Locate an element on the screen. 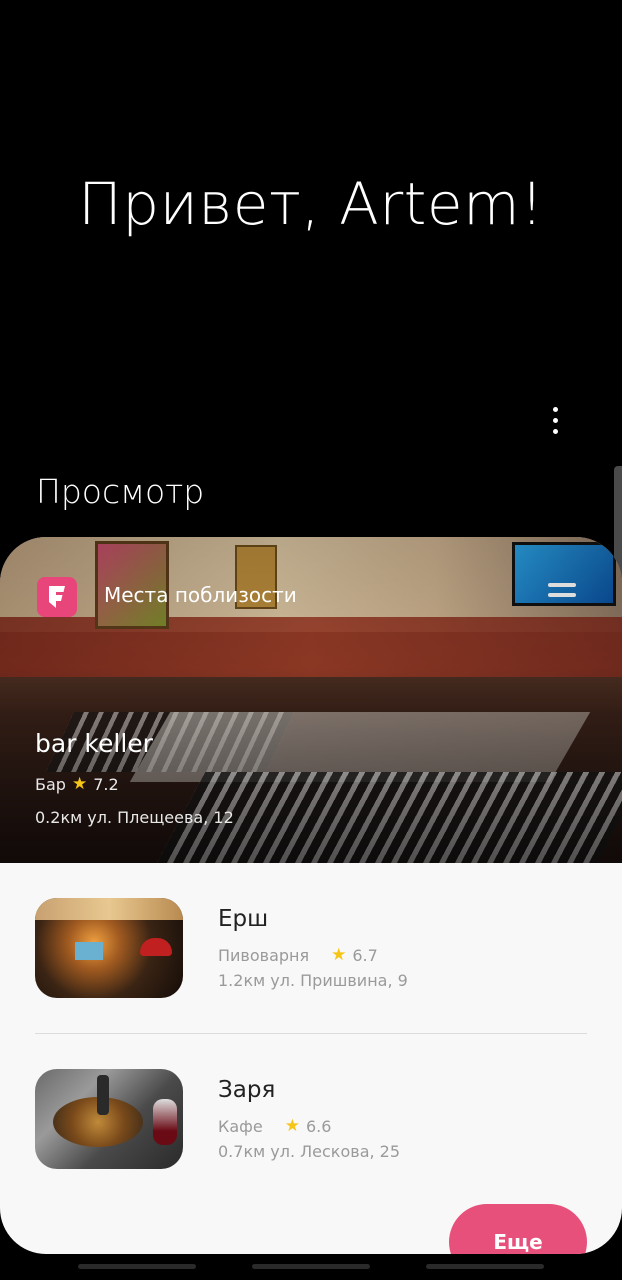 This screenshot has height=1280, width=622. more-options-icon is located at coordinates (555, 409).